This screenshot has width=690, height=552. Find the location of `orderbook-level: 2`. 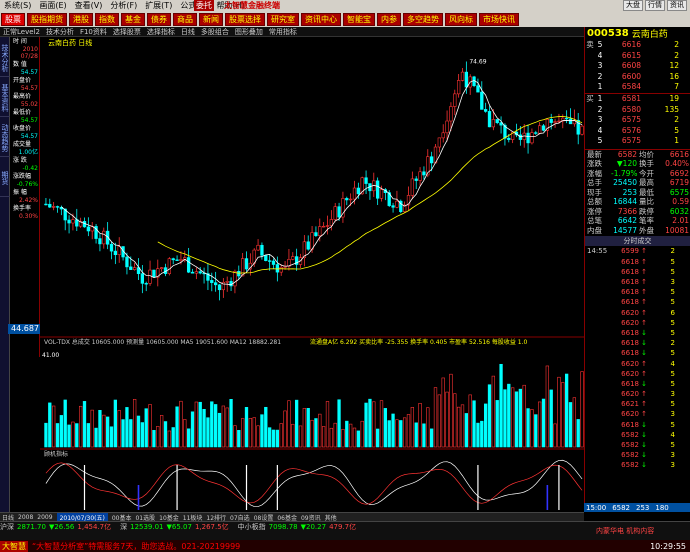

orderbook-level: 2 is located at coordinates (600, 76).